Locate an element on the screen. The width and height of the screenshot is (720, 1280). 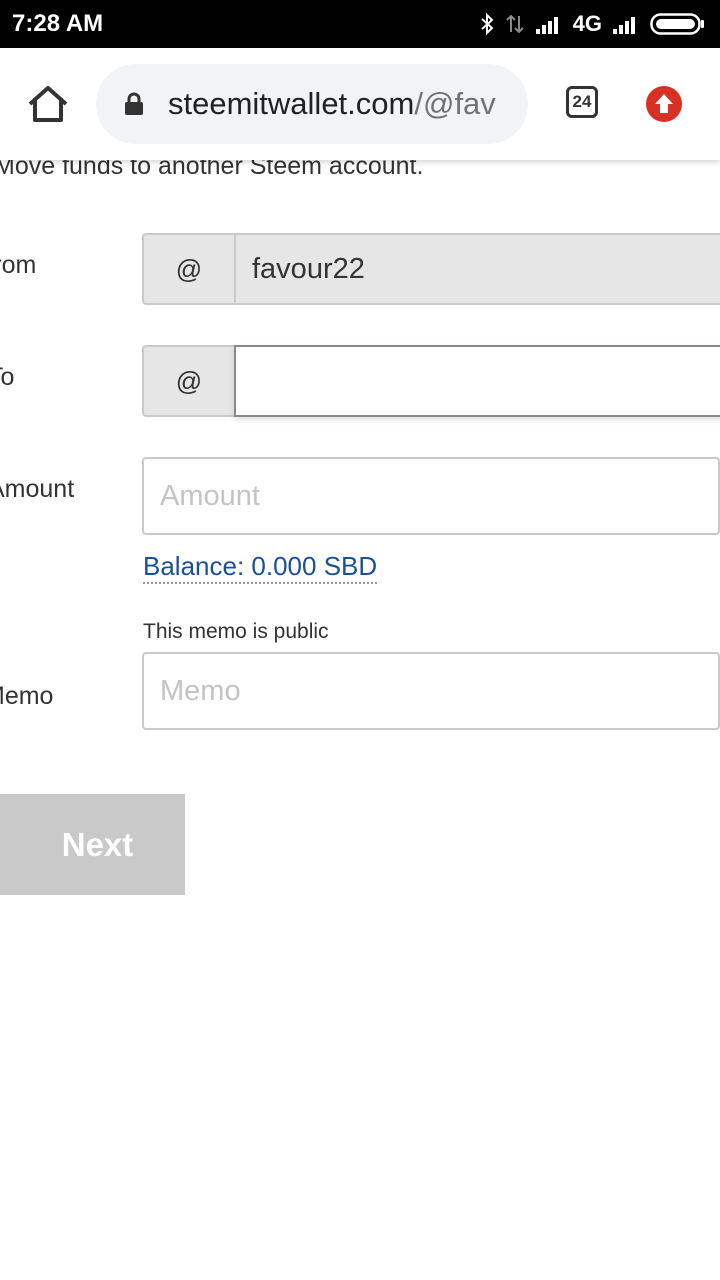
balance-link: Balance: 0.000 SBD is located at coordinates (260, 567).